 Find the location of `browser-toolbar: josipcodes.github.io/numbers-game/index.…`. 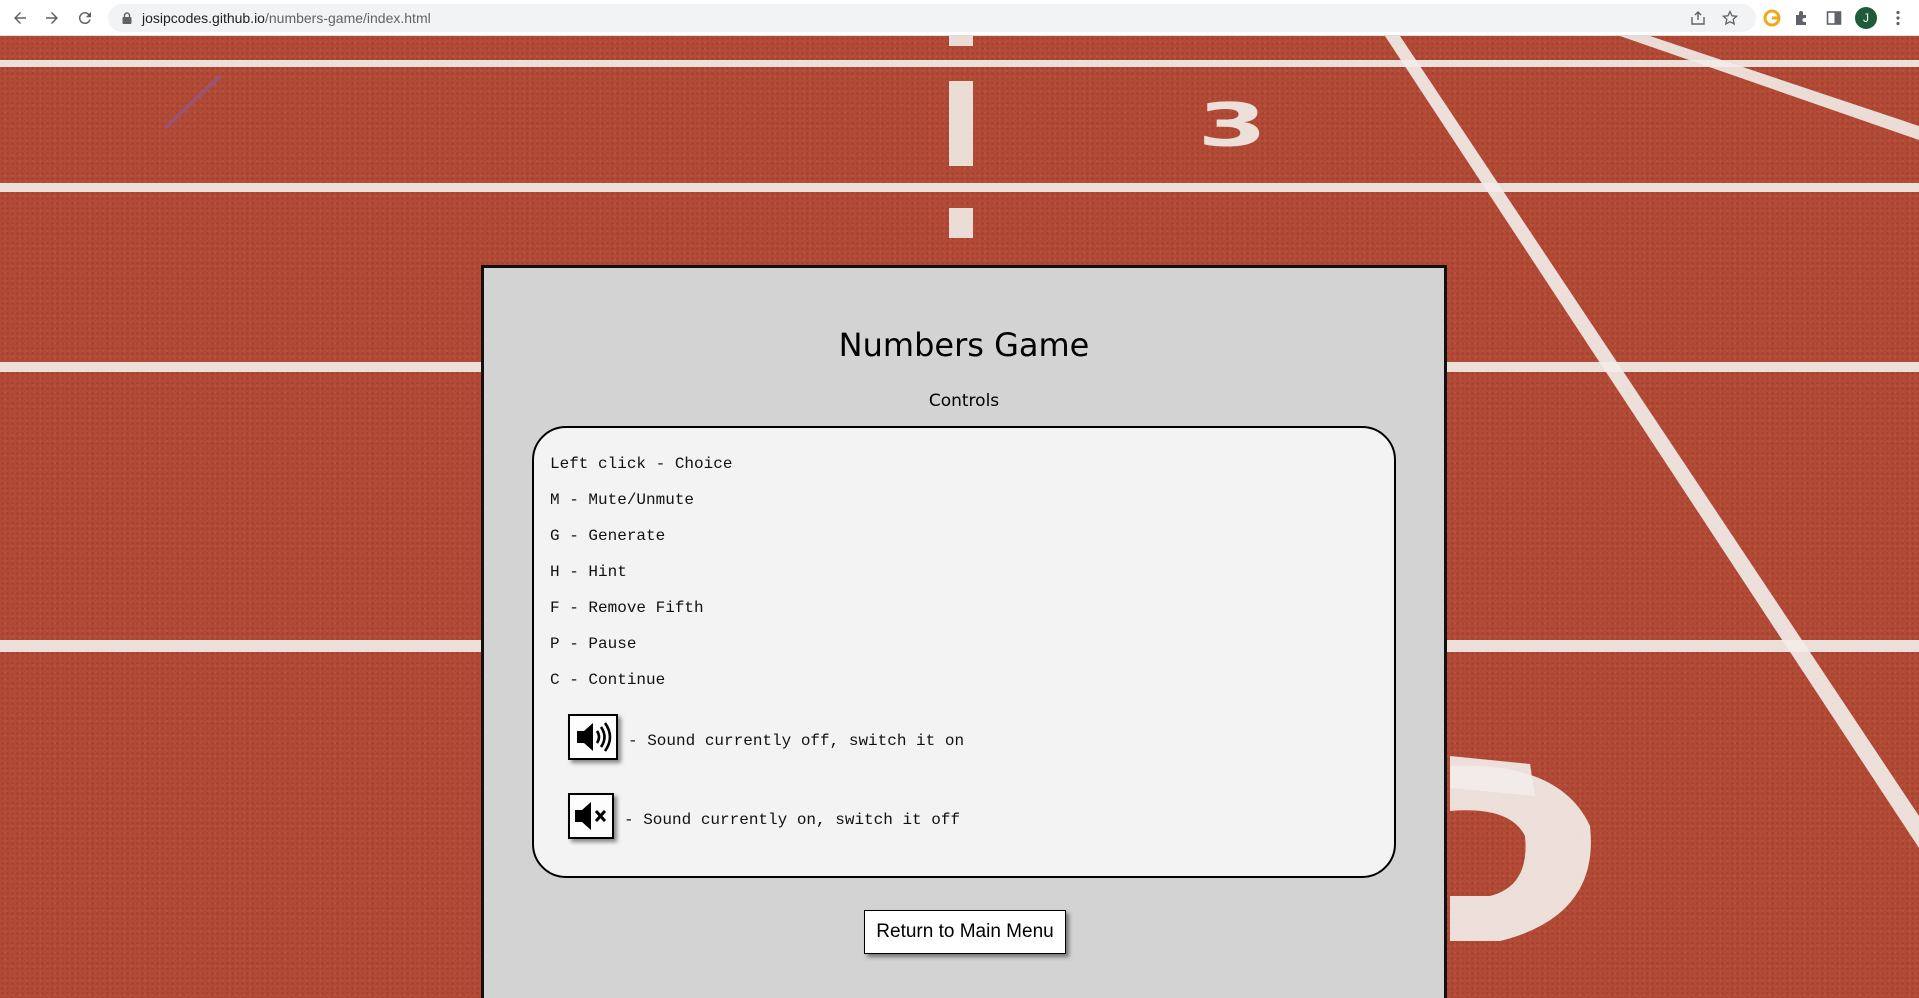

browser-toolbar: josipcodes.github.io/numbers-game/index.… is located at coordinates (959, 18).